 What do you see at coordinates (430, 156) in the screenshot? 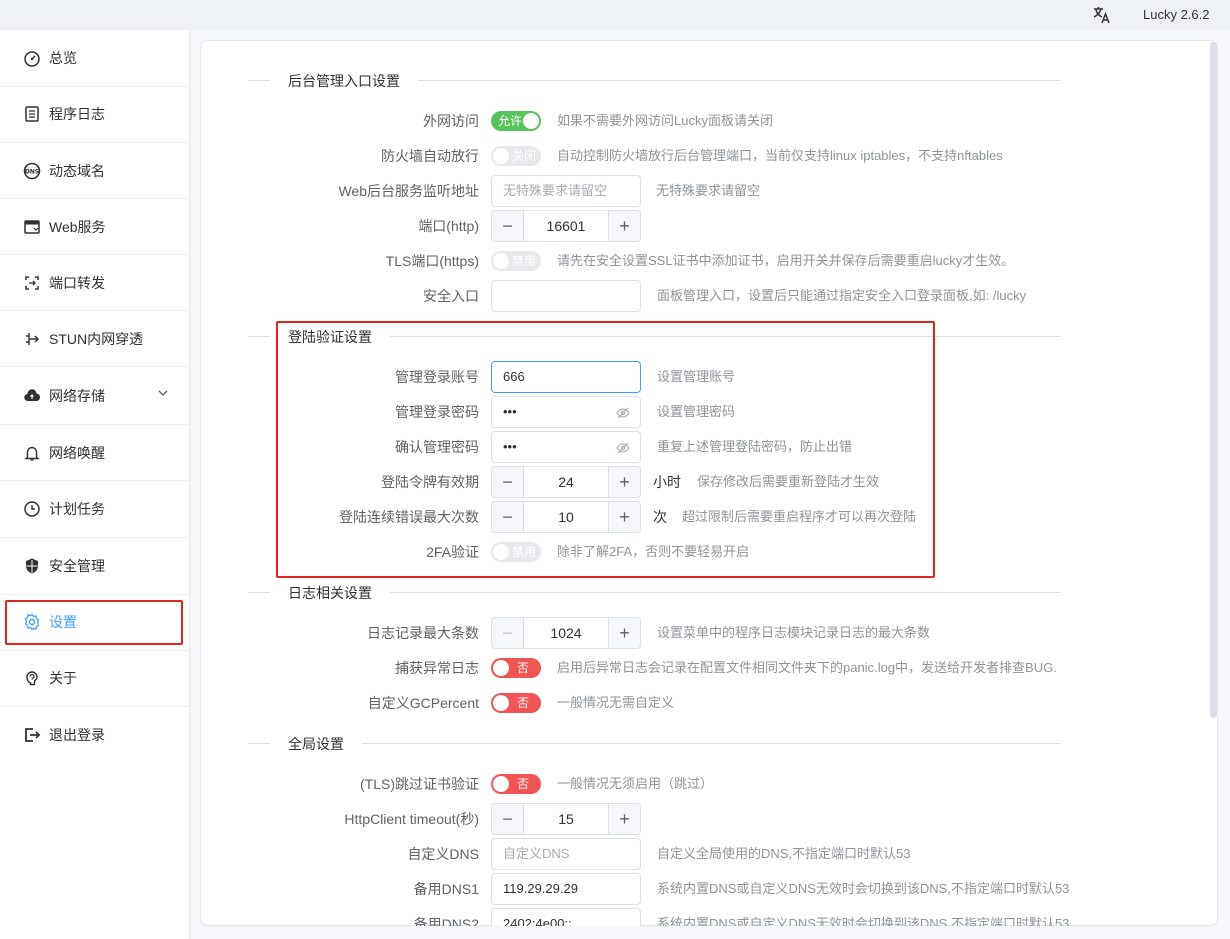
I see `field-label: 防火墙自动放行` at bounding box center [430, 156].